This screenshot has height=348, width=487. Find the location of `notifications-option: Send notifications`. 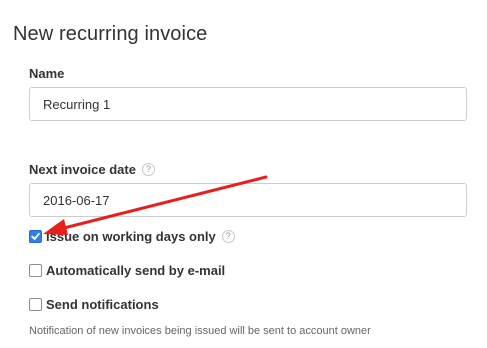

notifications-option: Send notifications is located at coordinates (94, 304).